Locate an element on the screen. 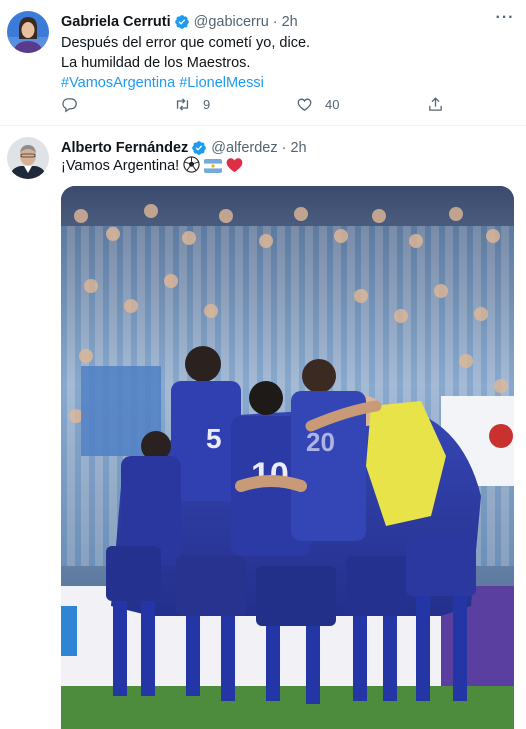 Image resolution: width=526 pixels, height=729 pixels. soccer-ball-icon is located at coordinates (191, 164).